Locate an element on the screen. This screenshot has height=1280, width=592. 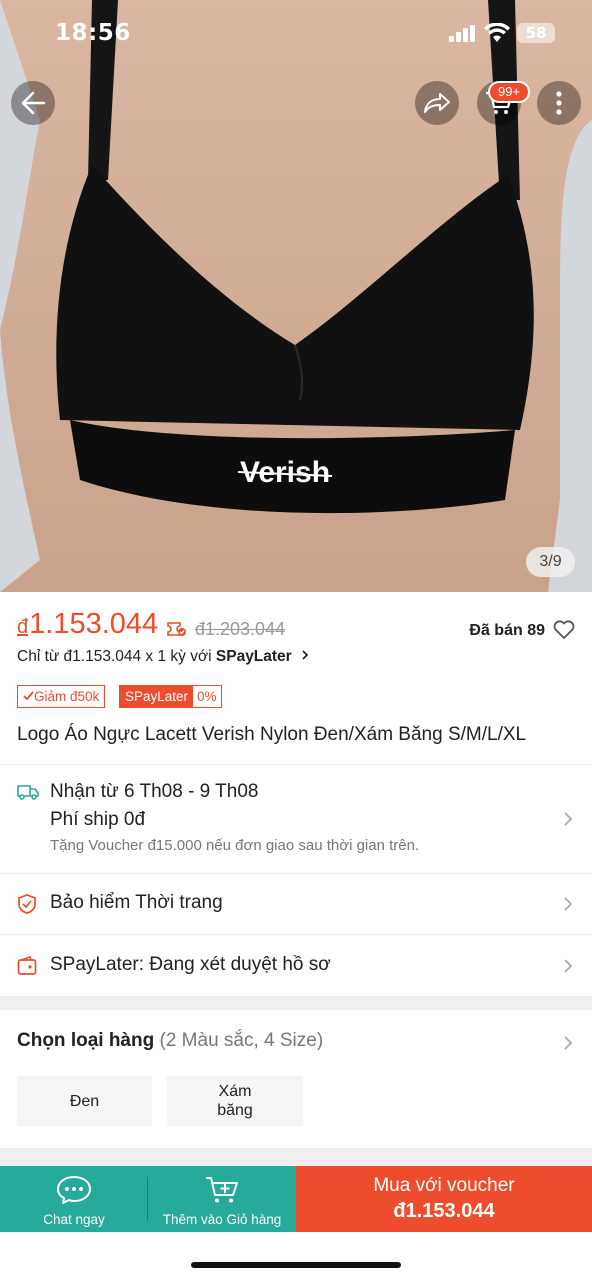
discount-badge: Giảm đ50k is located at coordinates (61, 696).